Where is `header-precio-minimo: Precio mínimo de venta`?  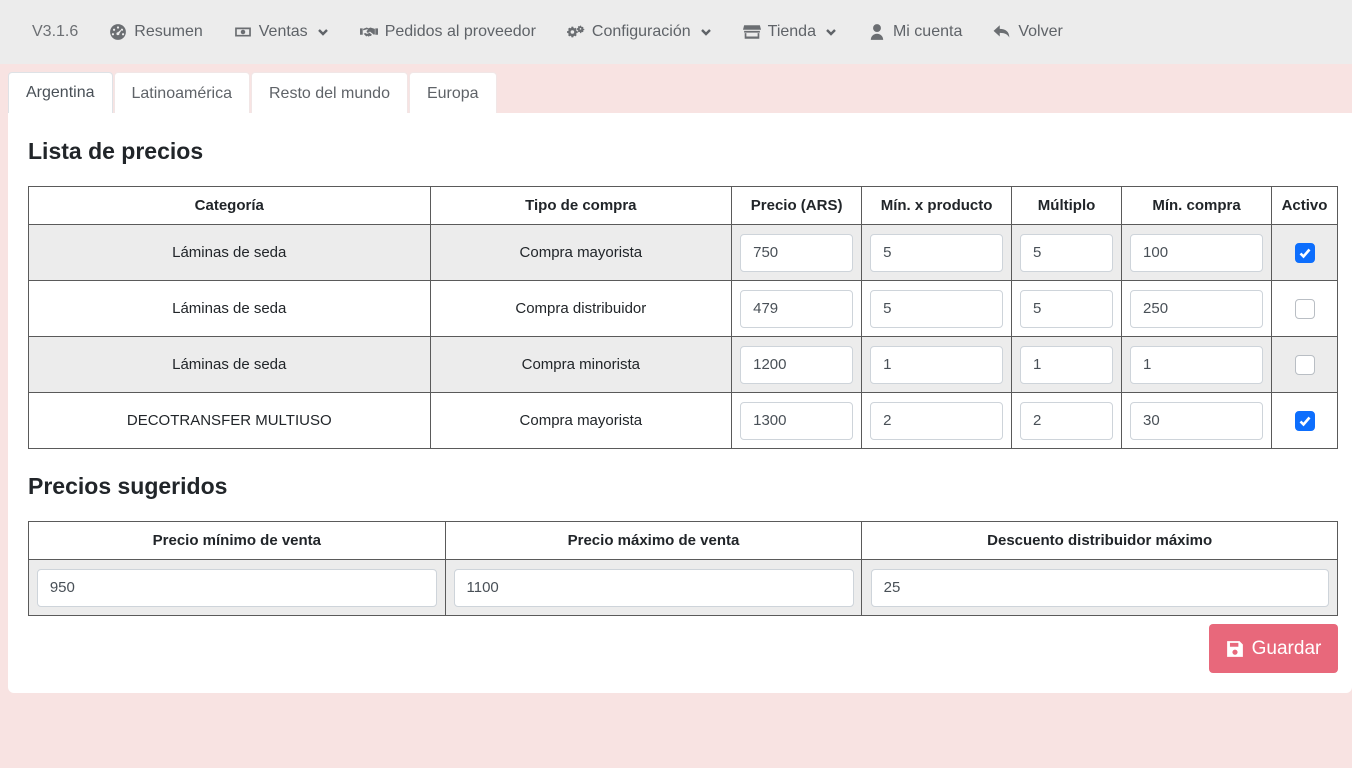 header-precio-minimo: Precio mínimo de venta is located at coordinates (237, 540).